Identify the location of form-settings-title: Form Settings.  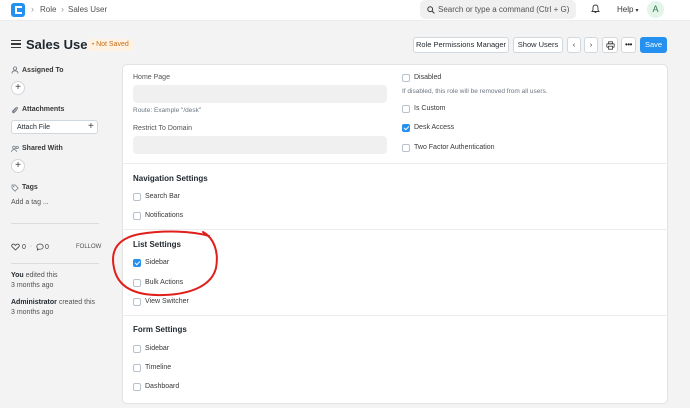
(160, 329).